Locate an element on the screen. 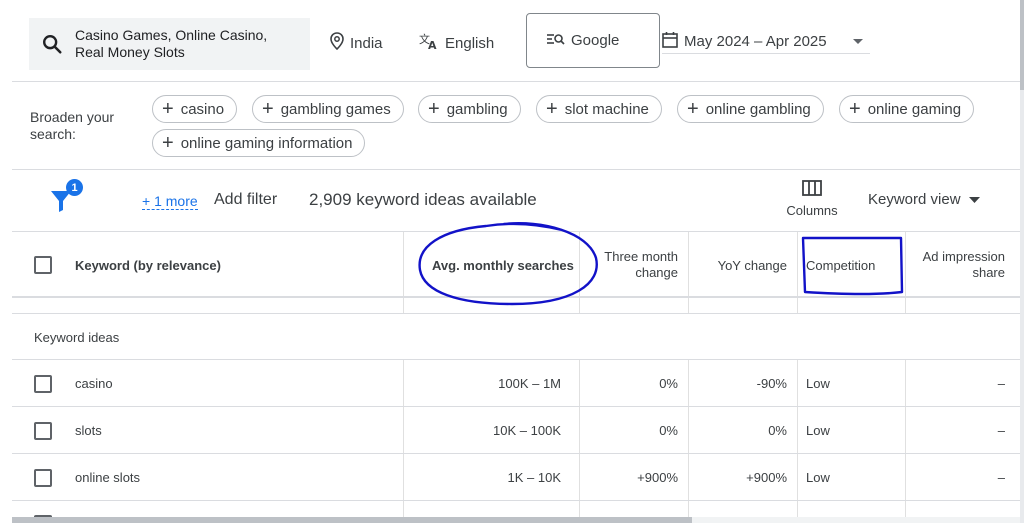  chip-label: online gambling is located at coordinates (758, 109).